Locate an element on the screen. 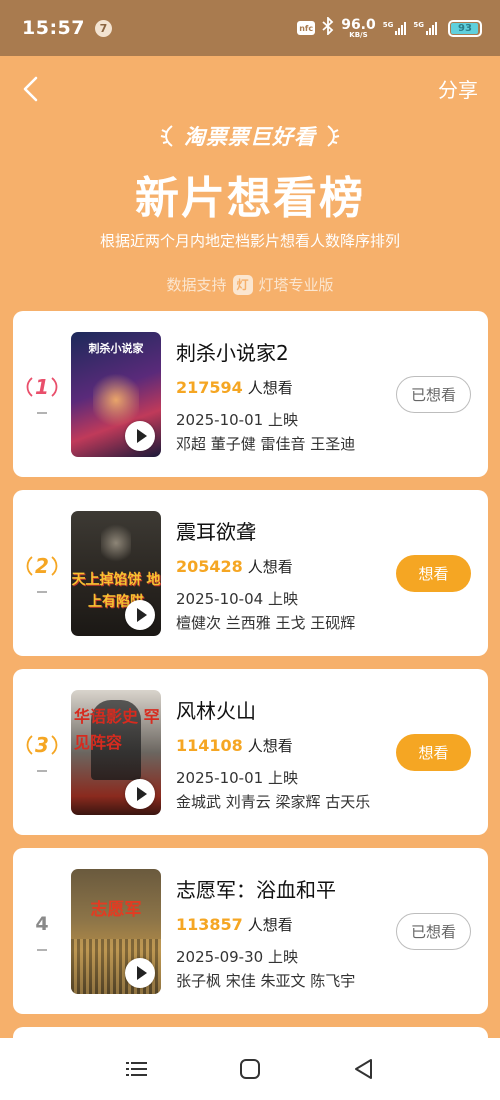  brand-name: 淘票票巨好看 is located at coordinates (250, 137).